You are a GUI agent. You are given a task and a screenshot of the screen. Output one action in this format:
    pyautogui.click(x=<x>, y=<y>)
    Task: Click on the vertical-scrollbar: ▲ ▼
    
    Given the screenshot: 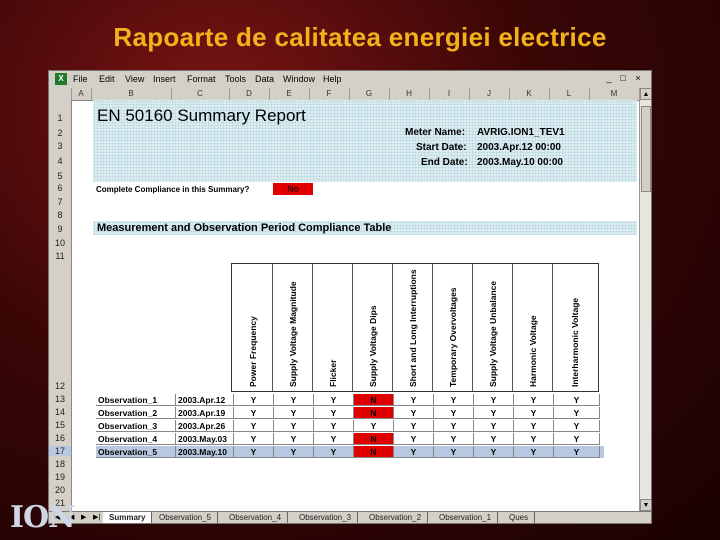 What is the action you would take?
    pyautogui.click(x=645, y=299)
    